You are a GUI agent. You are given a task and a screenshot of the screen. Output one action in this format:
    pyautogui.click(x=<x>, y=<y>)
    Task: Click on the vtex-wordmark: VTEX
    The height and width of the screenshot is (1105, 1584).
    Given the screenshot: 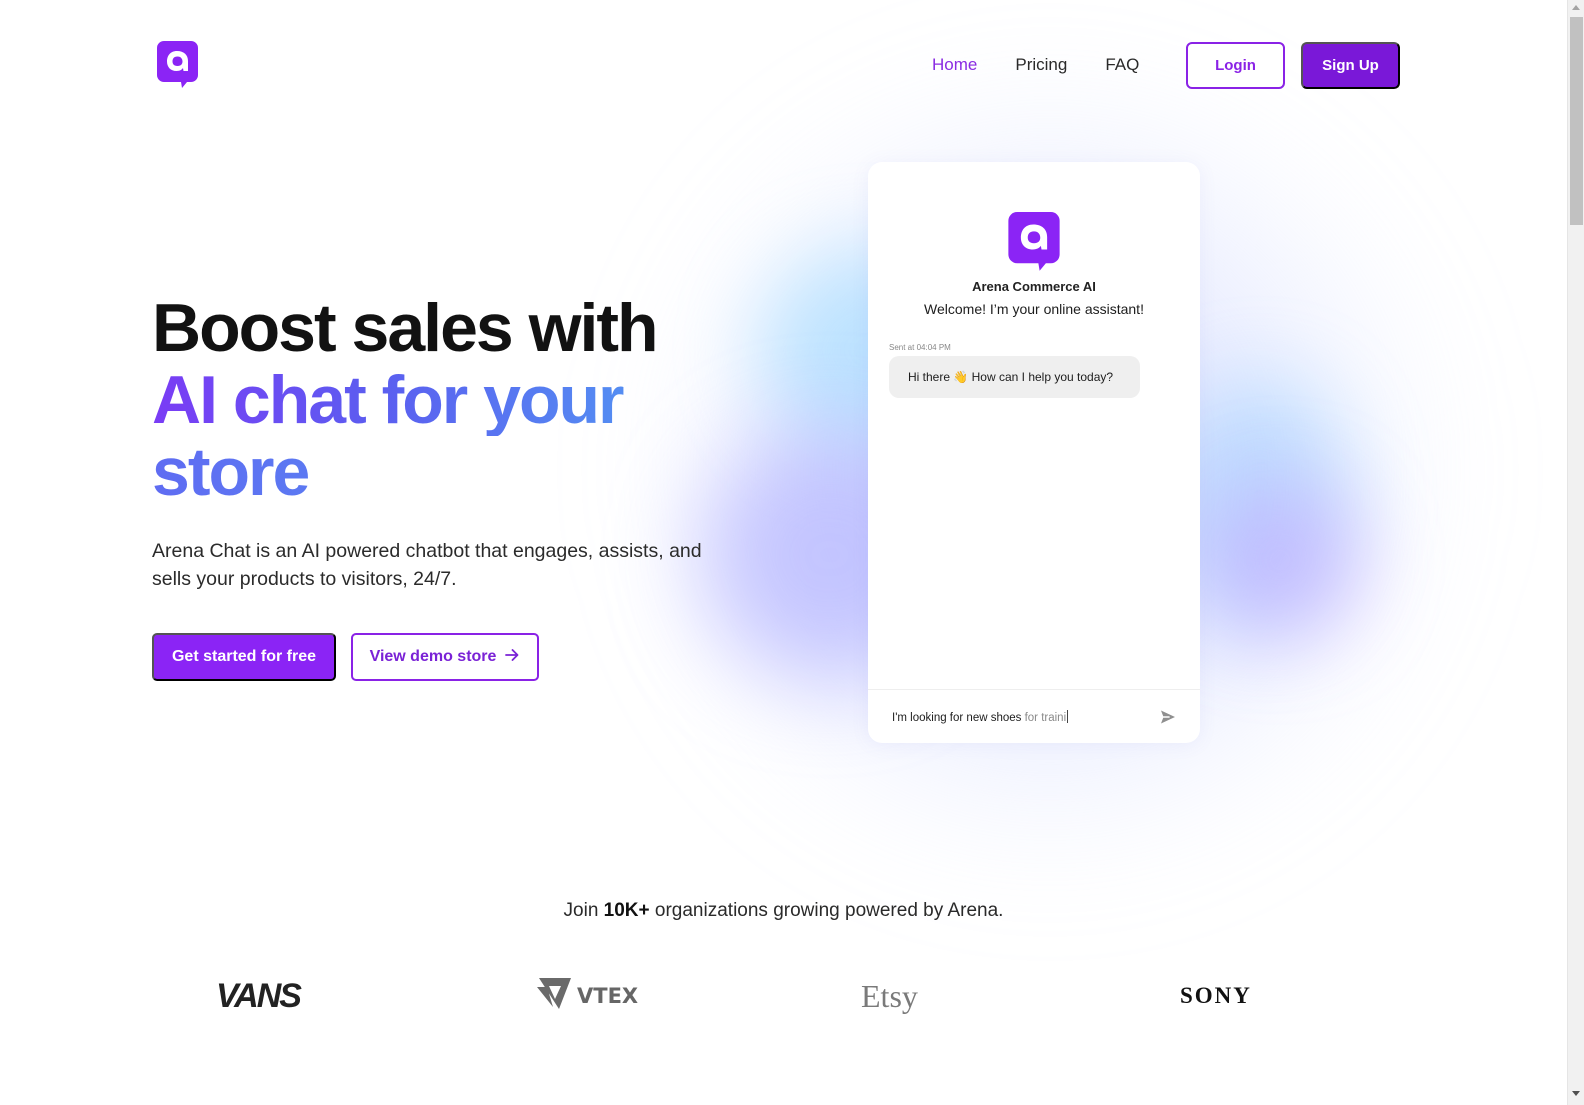 What is the action you would take?
    pyautogui.click(x=608, y=996)
    